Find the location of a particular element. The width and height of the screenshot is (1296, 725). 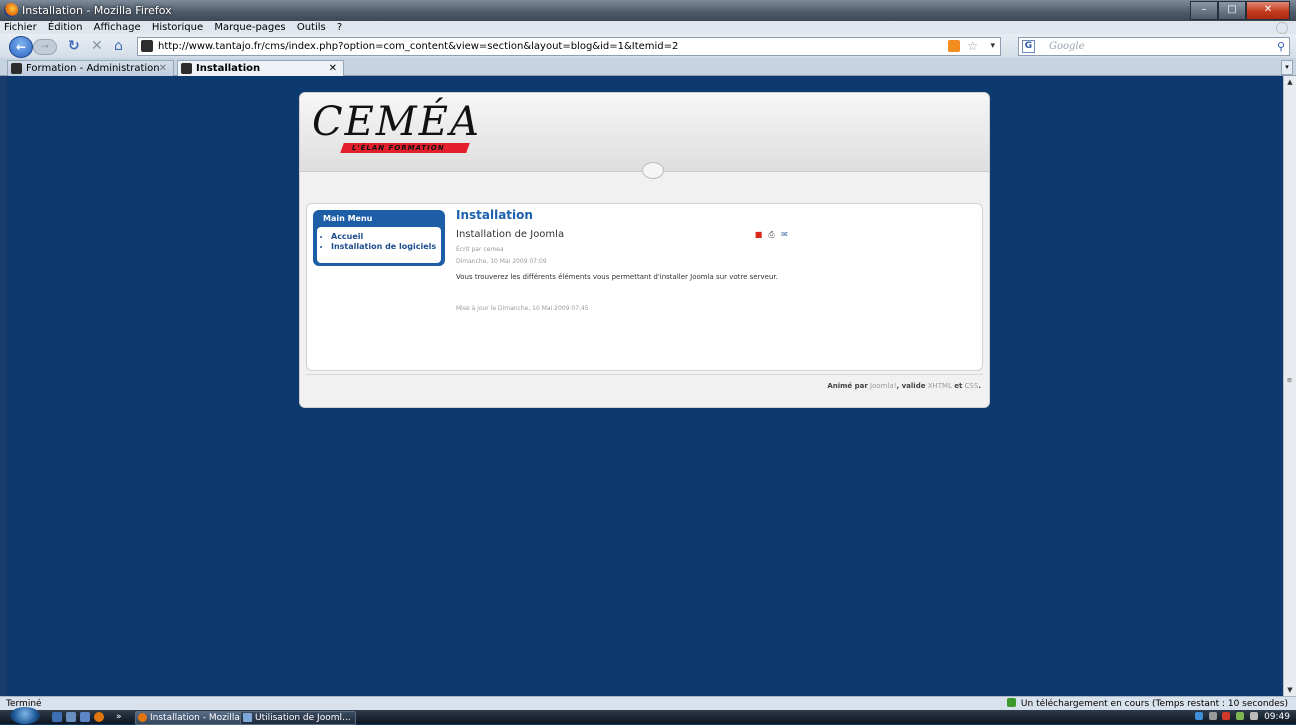

throbber-icon is located at coordinates (1282, 28).